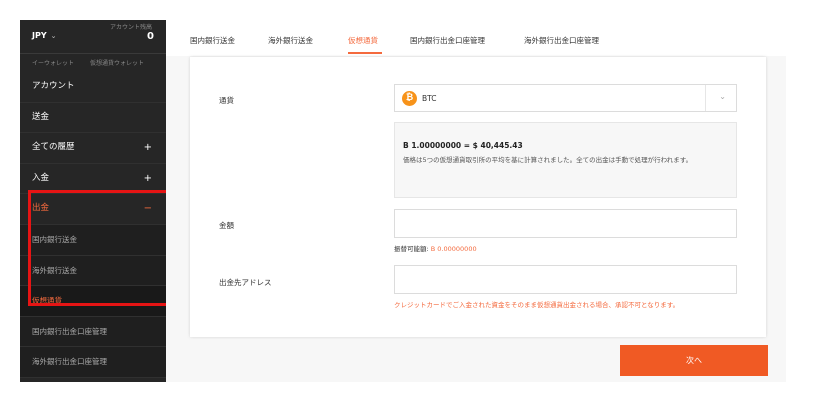 This screenshot has width=815, height=402. What do you see at coordinates (47, 301) in the screenshot?
I see `sidebar-item-label: 仮想通貨` at bounding box center [47, 301].